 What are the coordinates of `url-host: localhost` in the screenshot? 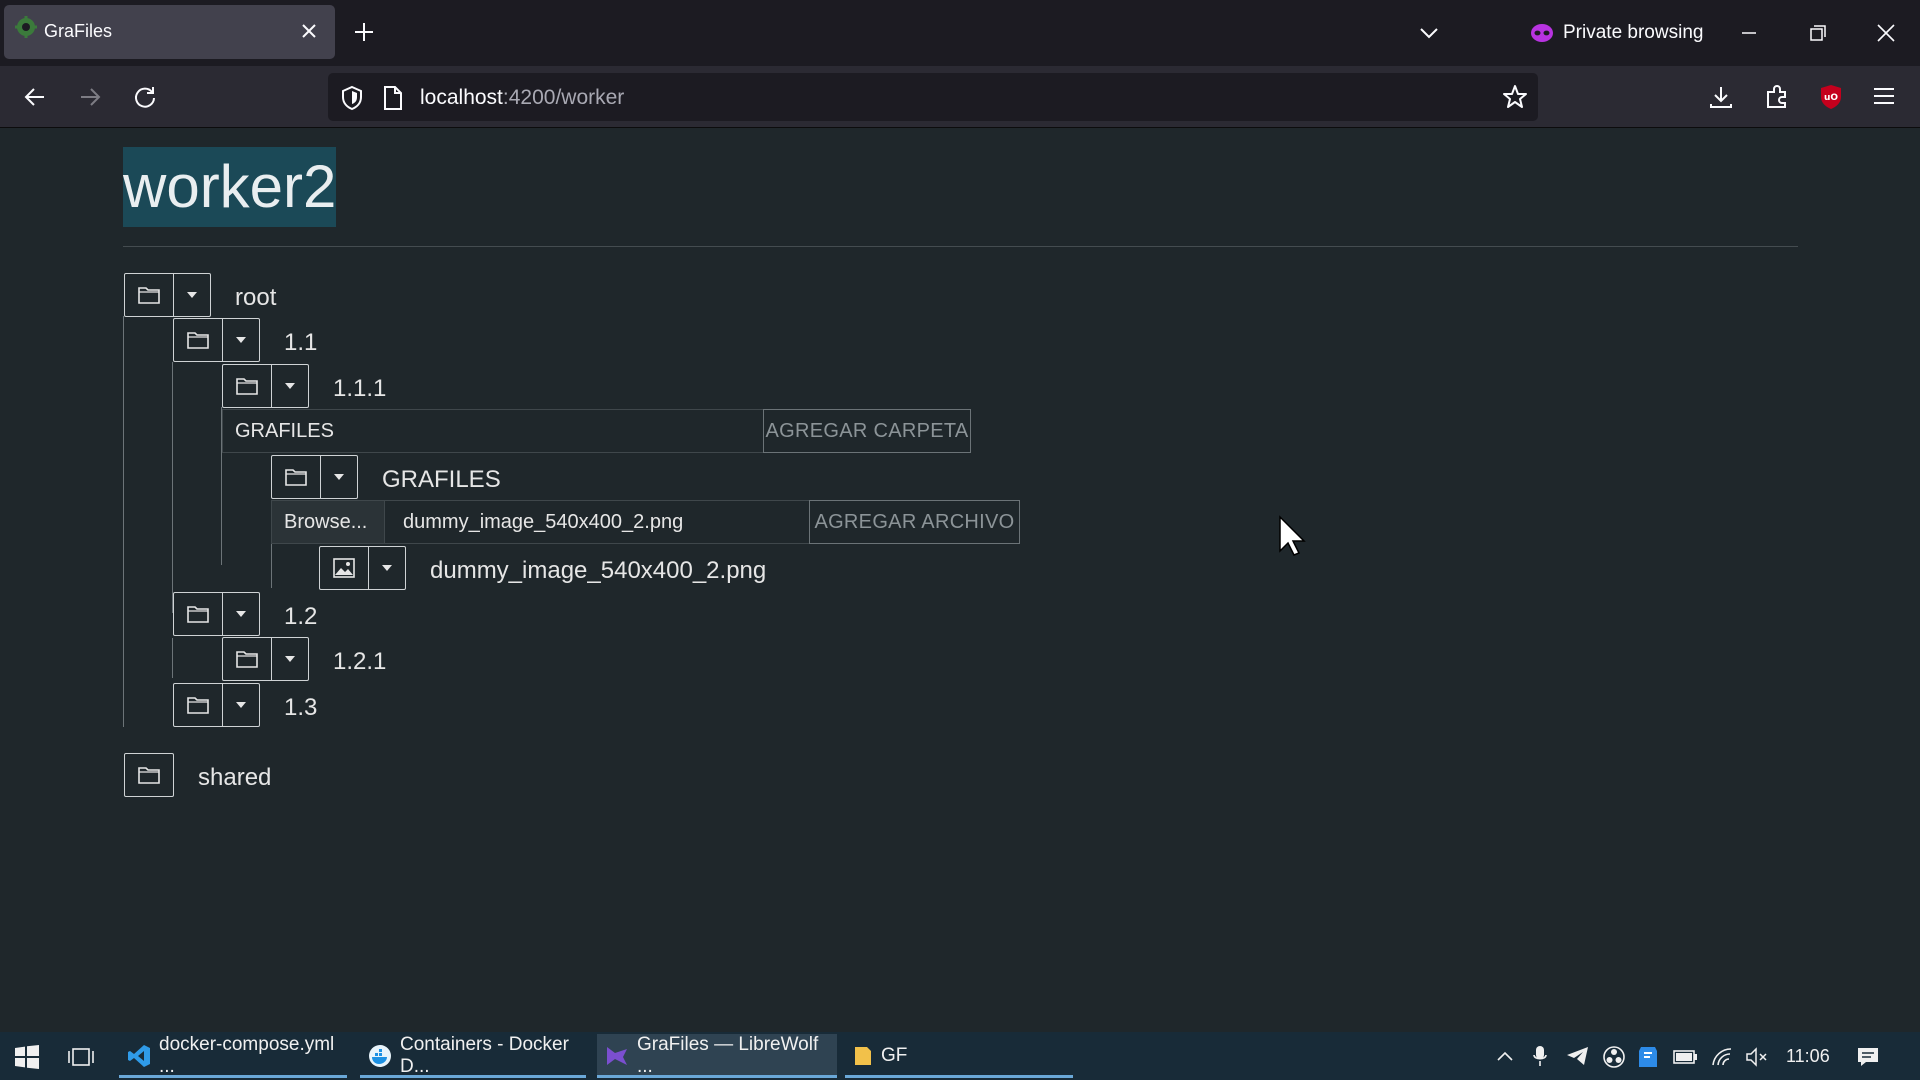 It's located at (461, 97).